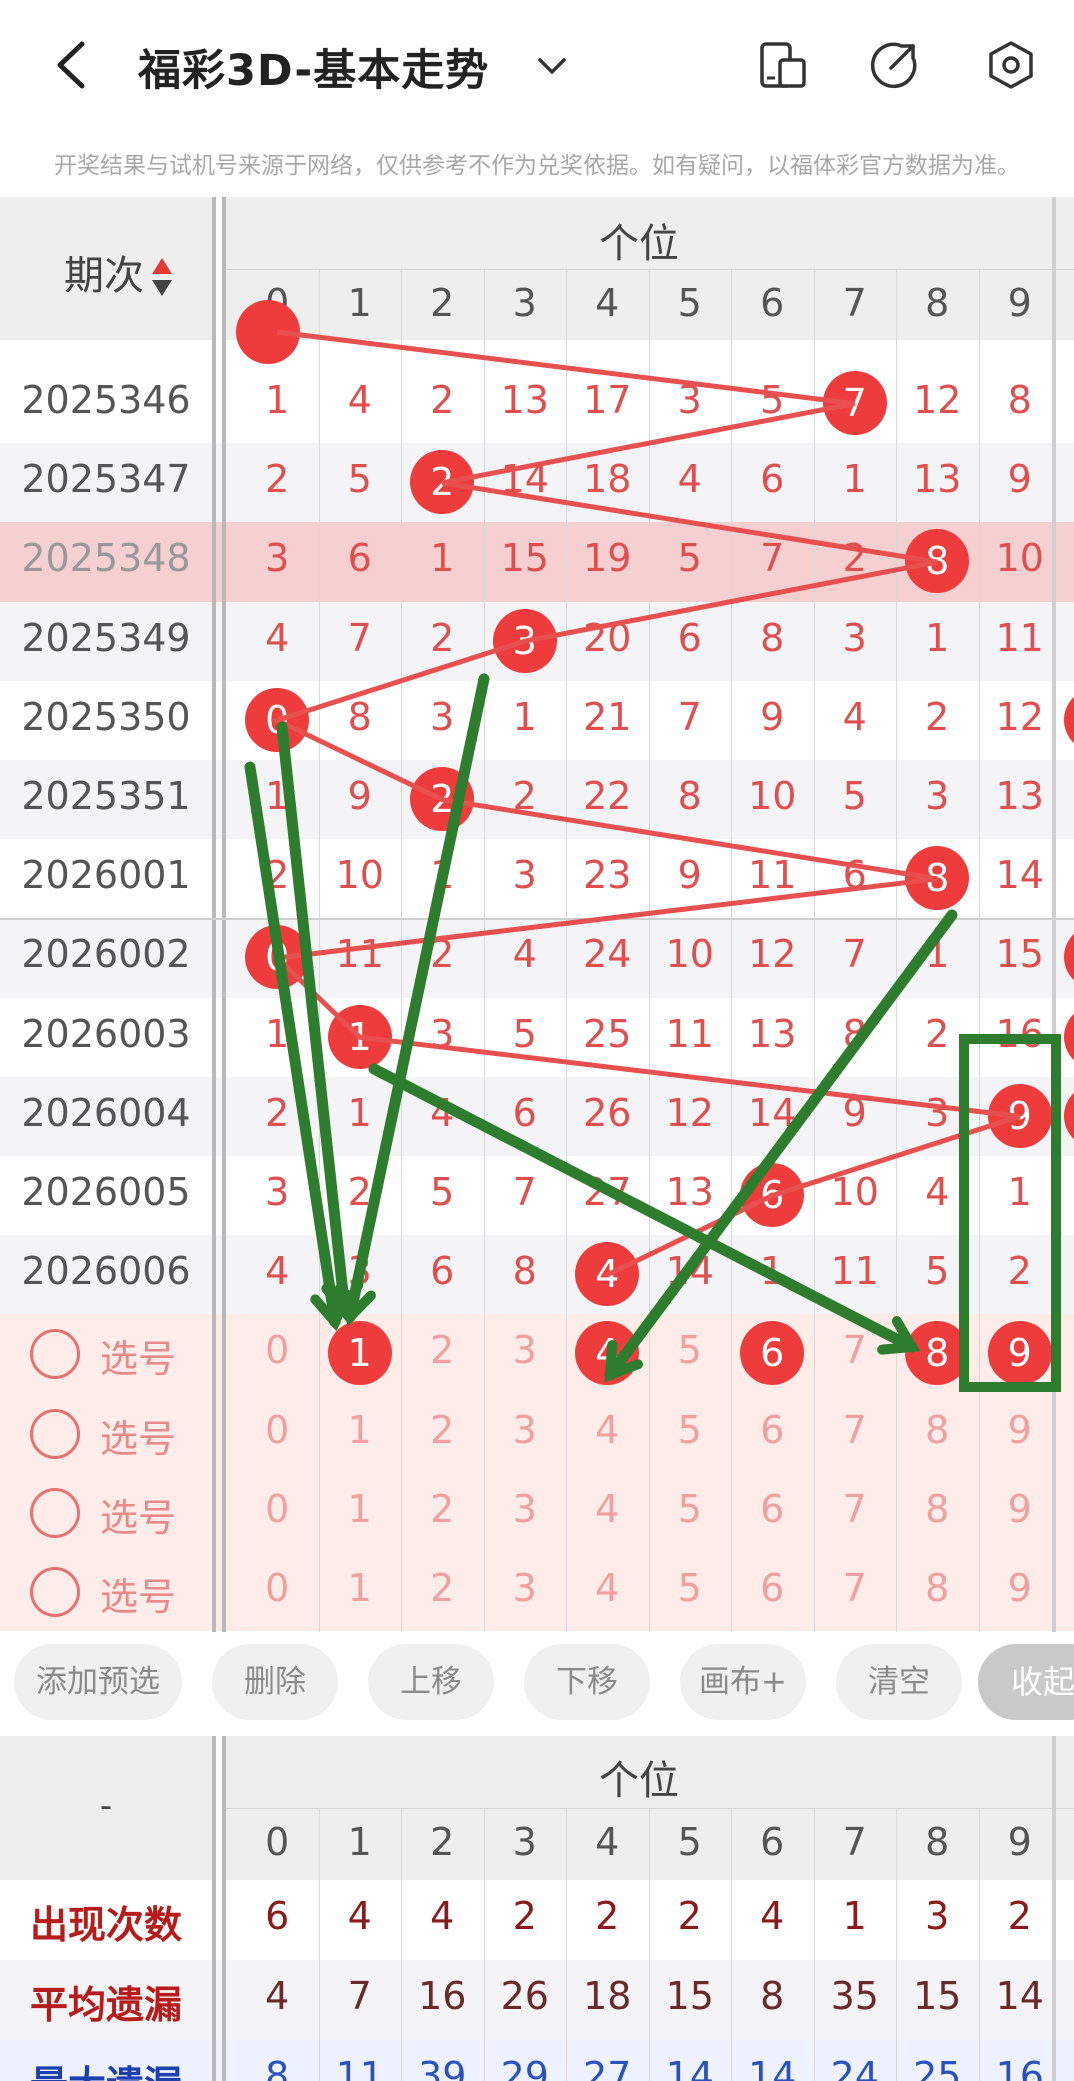 The width and height of the screenshot is (1074, 2081). What do you see at coordinates (854, 558) in the screenshot?
I see `miss-cell: 2` at bounding box center [854, 558].